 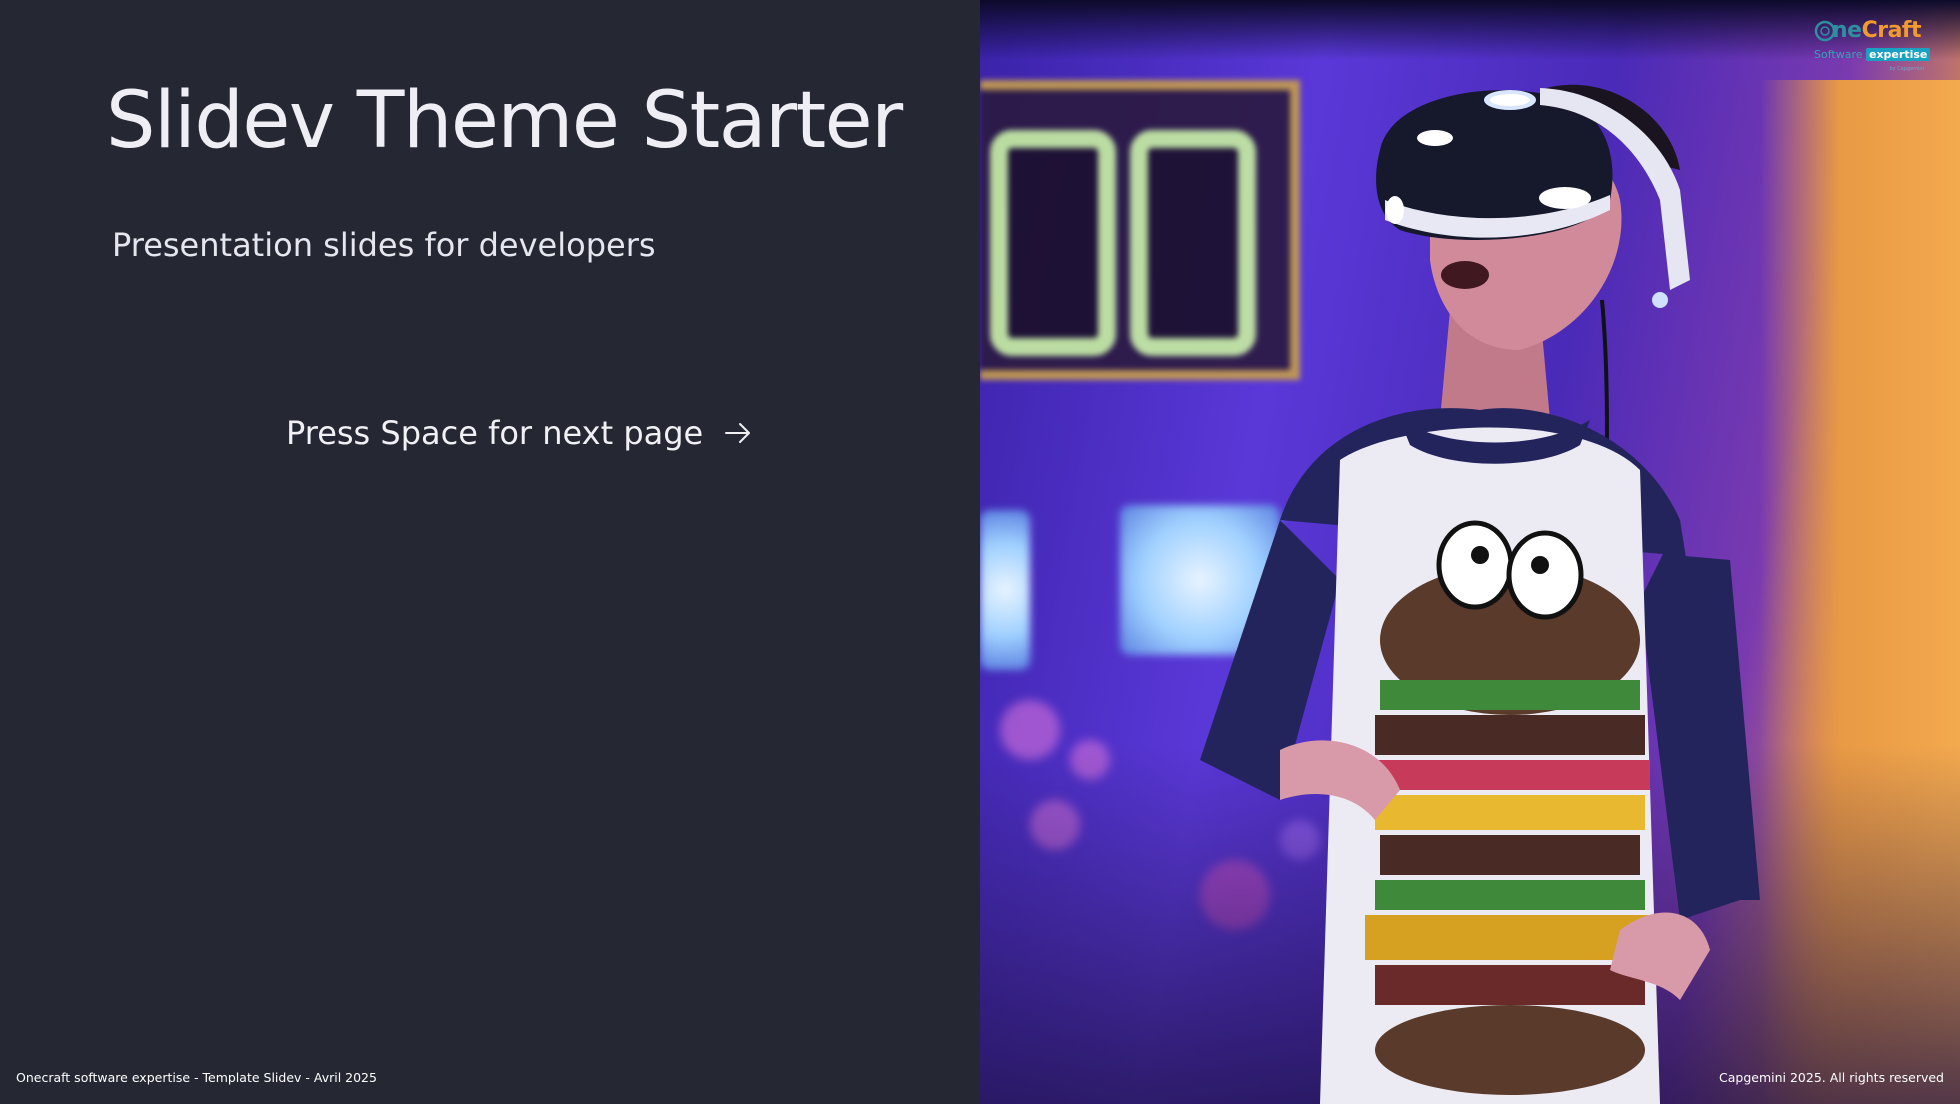 I want to click on logo-tag-software: Software, so click(x=1838, y=54).